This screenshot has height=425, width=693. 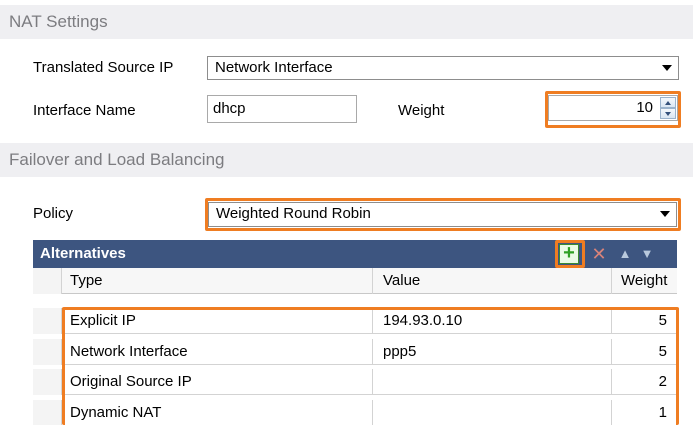 What do you see at coordinates (47, 281) in the screenshot?
I see `row-selector-header` at bounding box center [47, 281].